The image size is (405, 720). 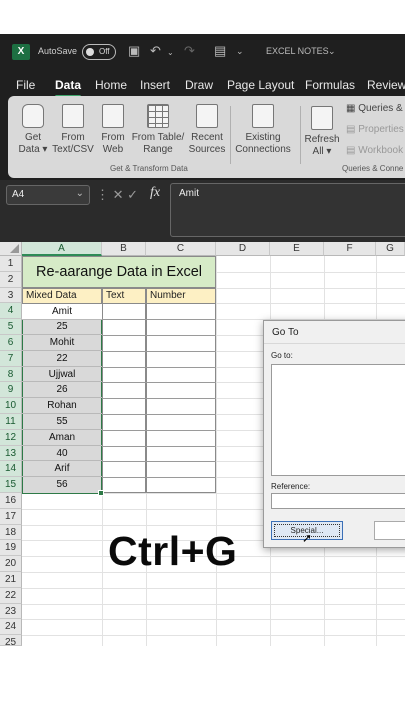 I want to click on column-header-g: G, so click(x=390, y=249).